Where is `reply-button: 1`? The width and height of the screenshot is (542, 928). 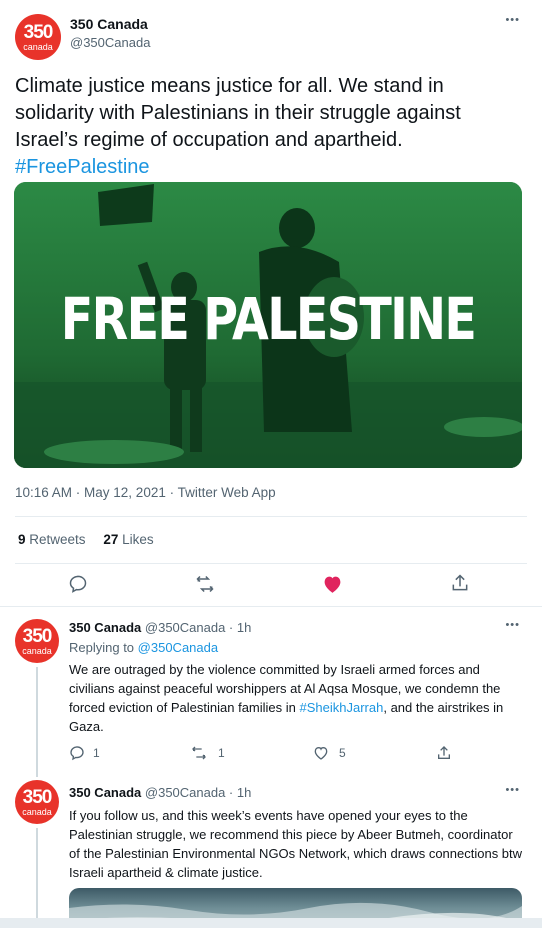
reply-button: 1 is located at coordinates (84, 753).